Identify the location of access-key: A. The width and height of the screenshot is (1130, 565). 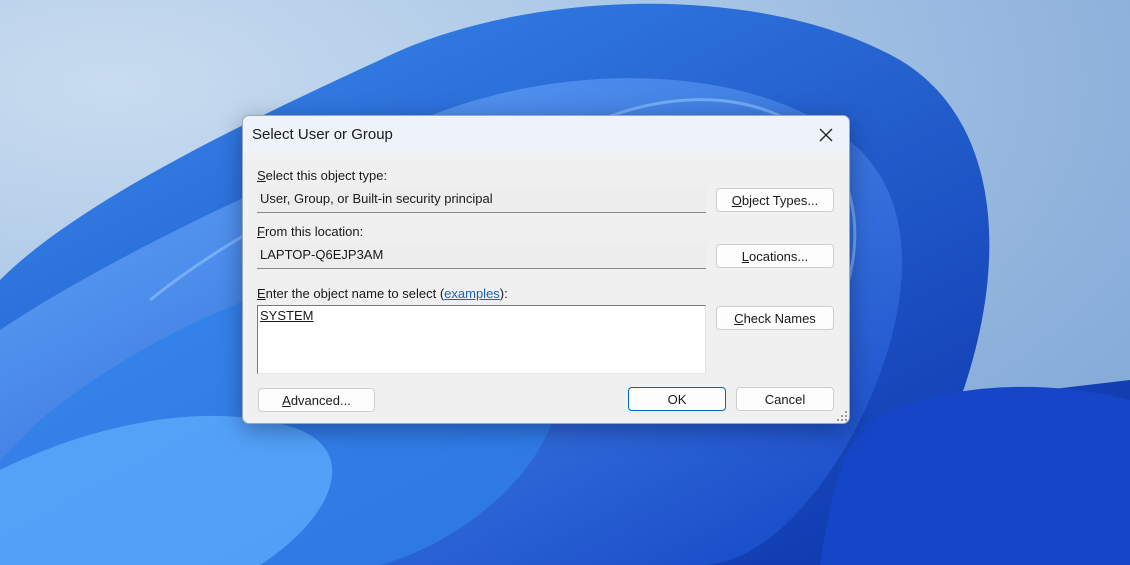
(286, 400).